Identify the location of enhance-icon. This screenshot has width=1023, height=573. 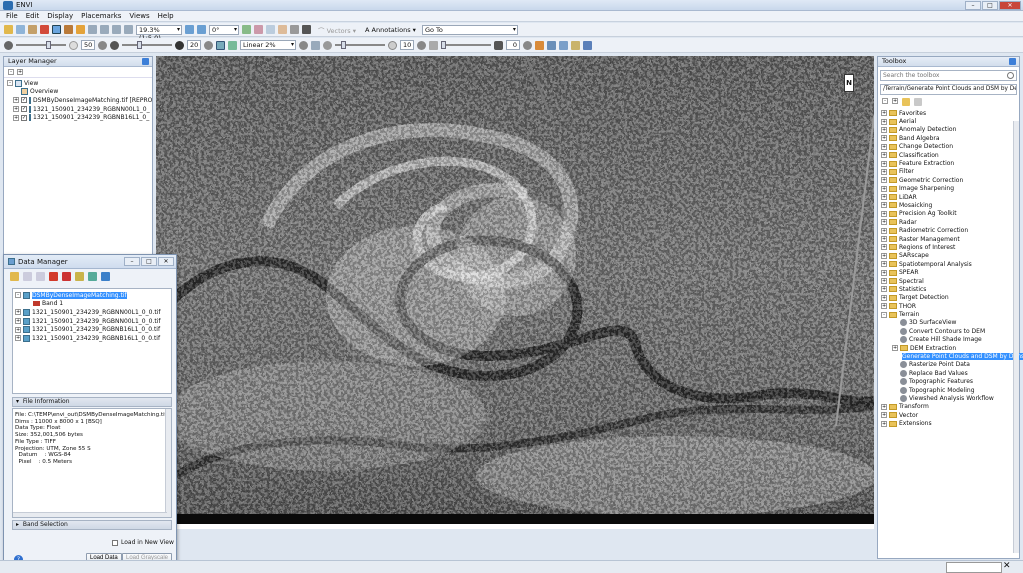
(315, 45).